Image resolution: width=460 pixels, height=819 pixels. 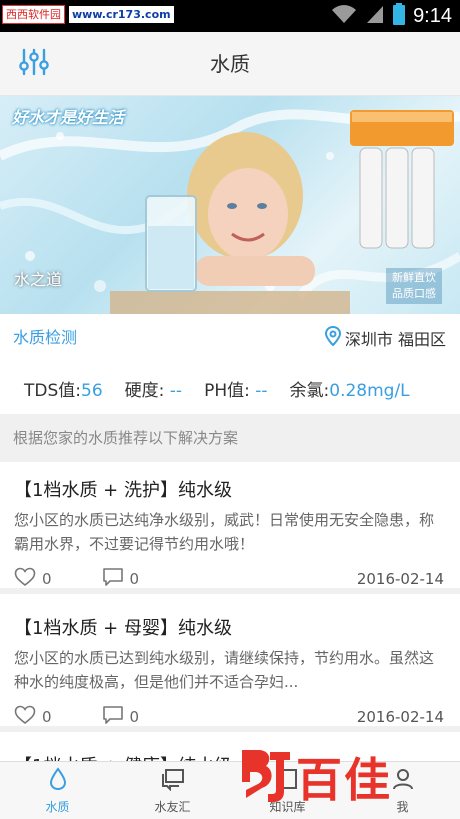 What do you see at coordinates (230, 338) in the screenshot?
I see `info-row: 水质检测 深圳市 福田区` at bounding box center [230, 338].